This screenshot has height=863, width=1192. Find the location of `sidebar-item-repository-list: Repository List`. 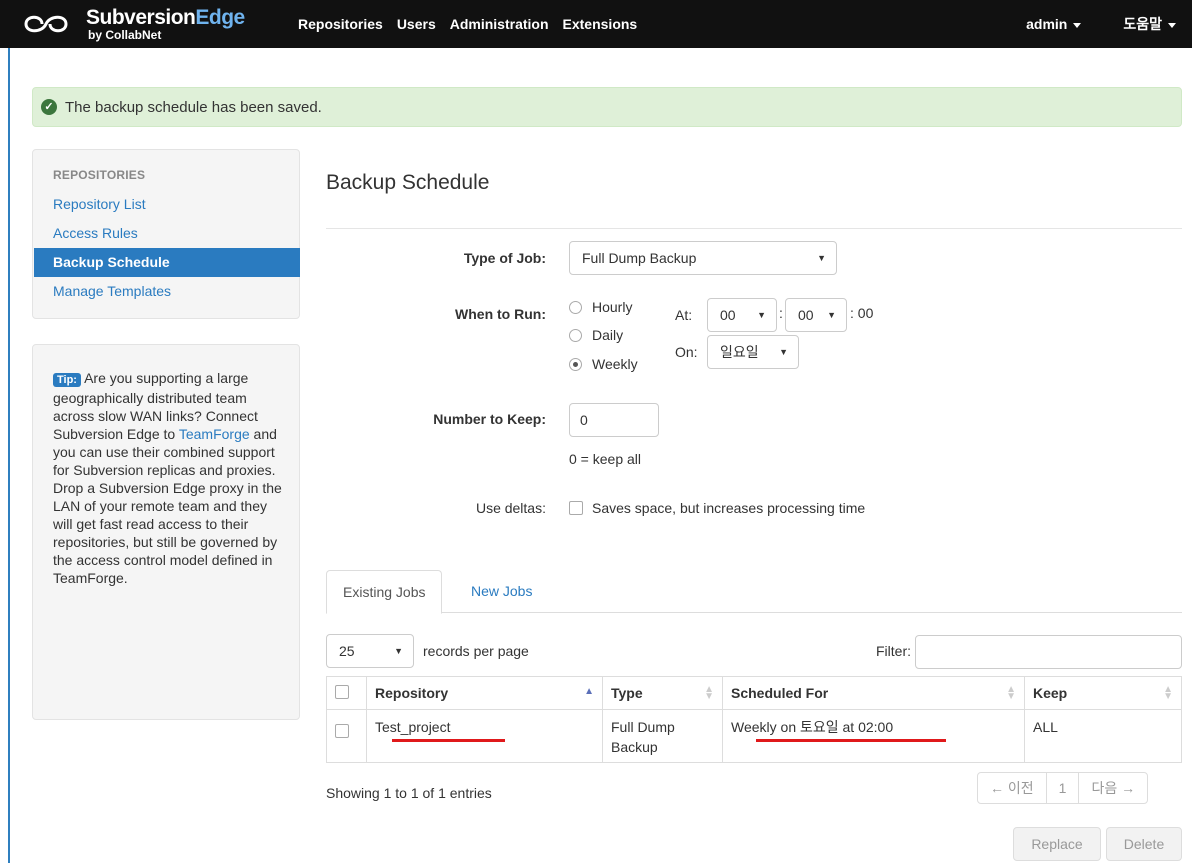

sidebar-item-repository-list: Repository List is located at coordinates (167, 204).